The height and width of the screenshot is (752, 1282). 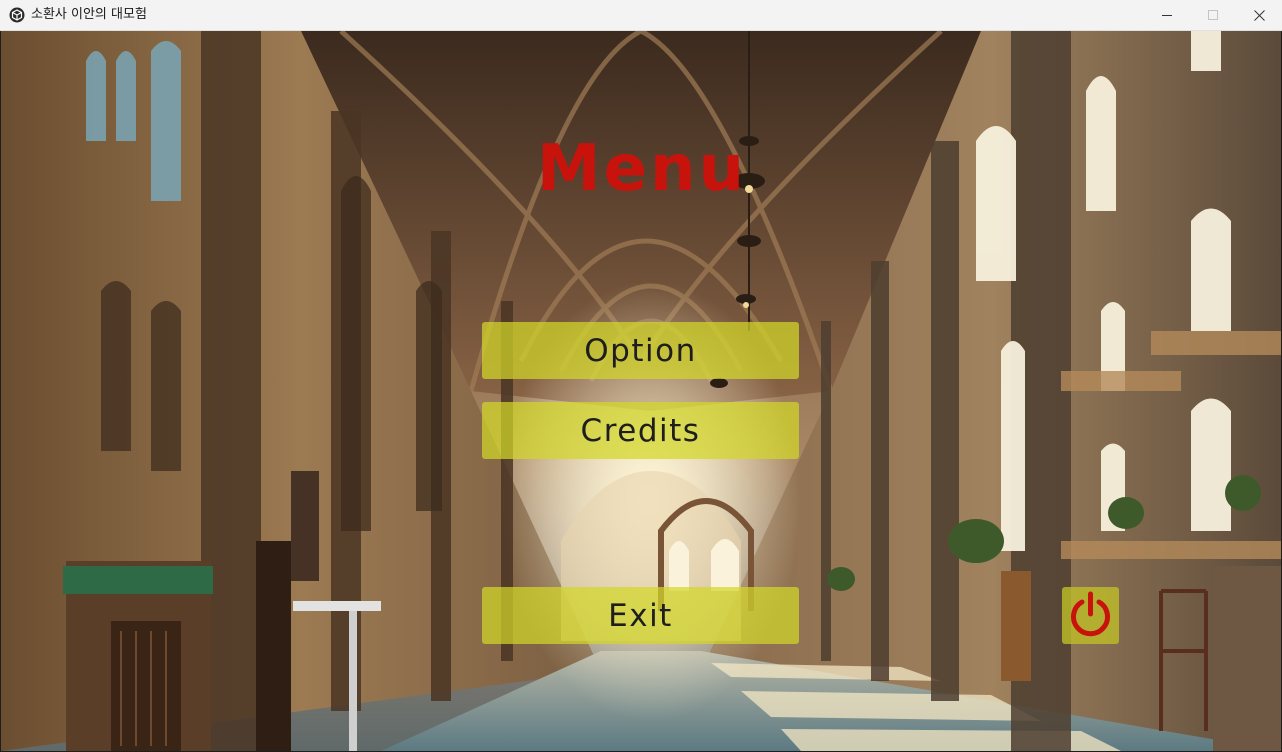 What do you see at coordinates (640, 430) in the screenshot?
I see `credits-button: Credits` at bounding box center [640, 430].